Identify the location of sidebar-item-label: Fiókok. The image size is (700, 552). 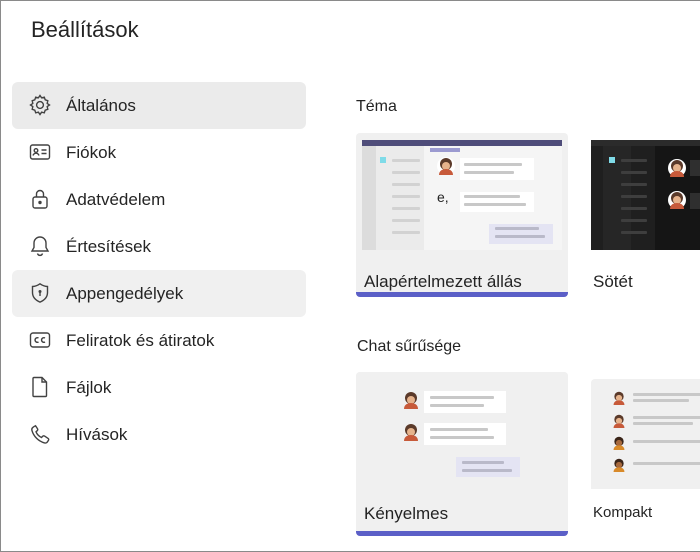
(91, 152).